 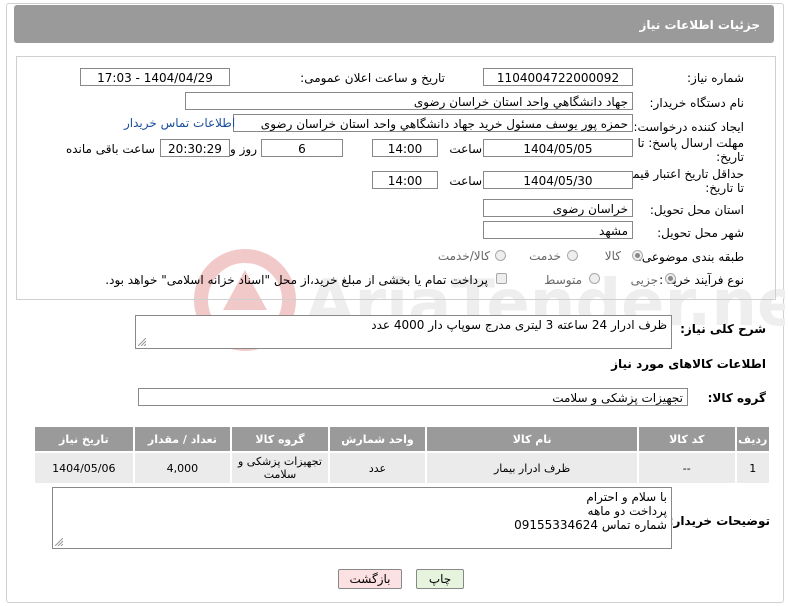 What do you see at coordinates (690, 143) in the screenshot?
I see `deadline-label: مهلت ارسال پاسخ: تا` at bounding box center [690, 143].